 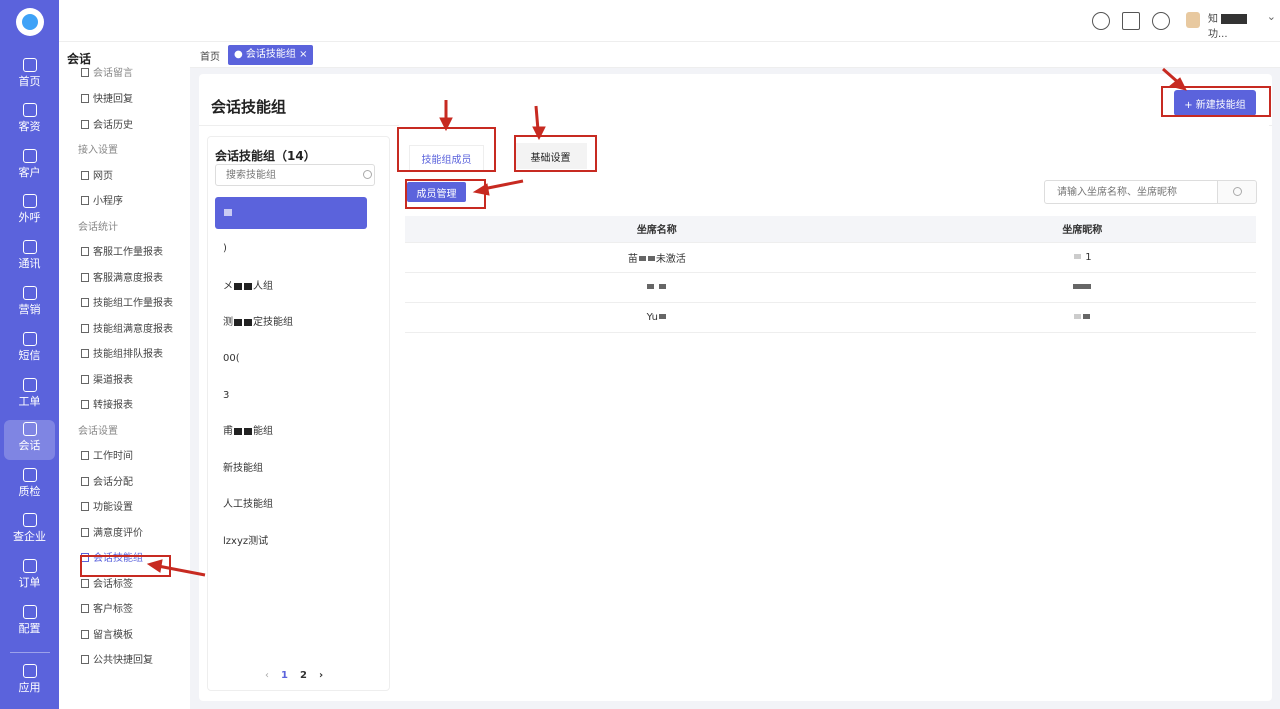 I want to click on sidebar-item: 技能组满意度报表, so click(x=127, y=327).